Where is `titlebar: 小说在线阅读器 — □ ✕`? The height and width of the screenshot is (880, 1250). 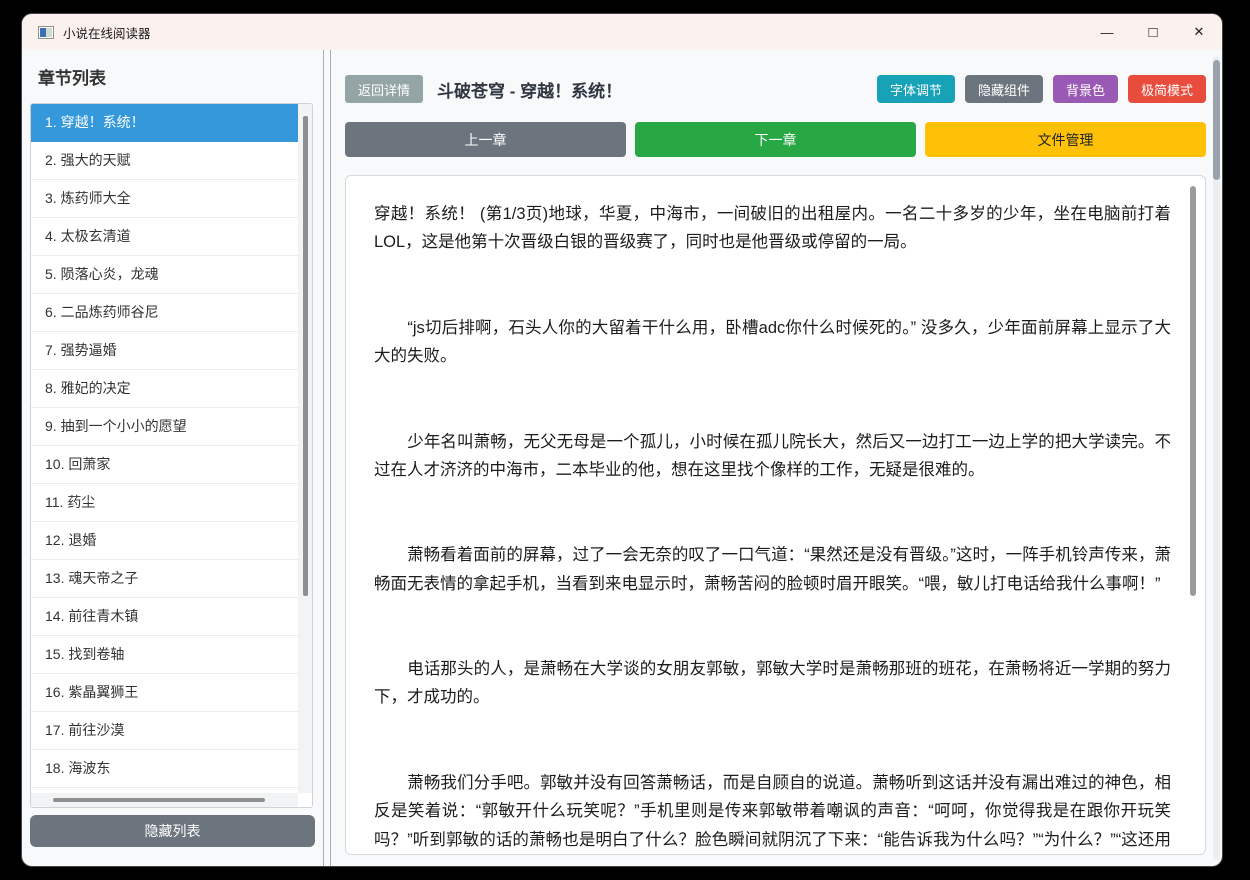 titlebar: 小说在线阅读器 — □ ✕ is located at coordinates (622, 32).